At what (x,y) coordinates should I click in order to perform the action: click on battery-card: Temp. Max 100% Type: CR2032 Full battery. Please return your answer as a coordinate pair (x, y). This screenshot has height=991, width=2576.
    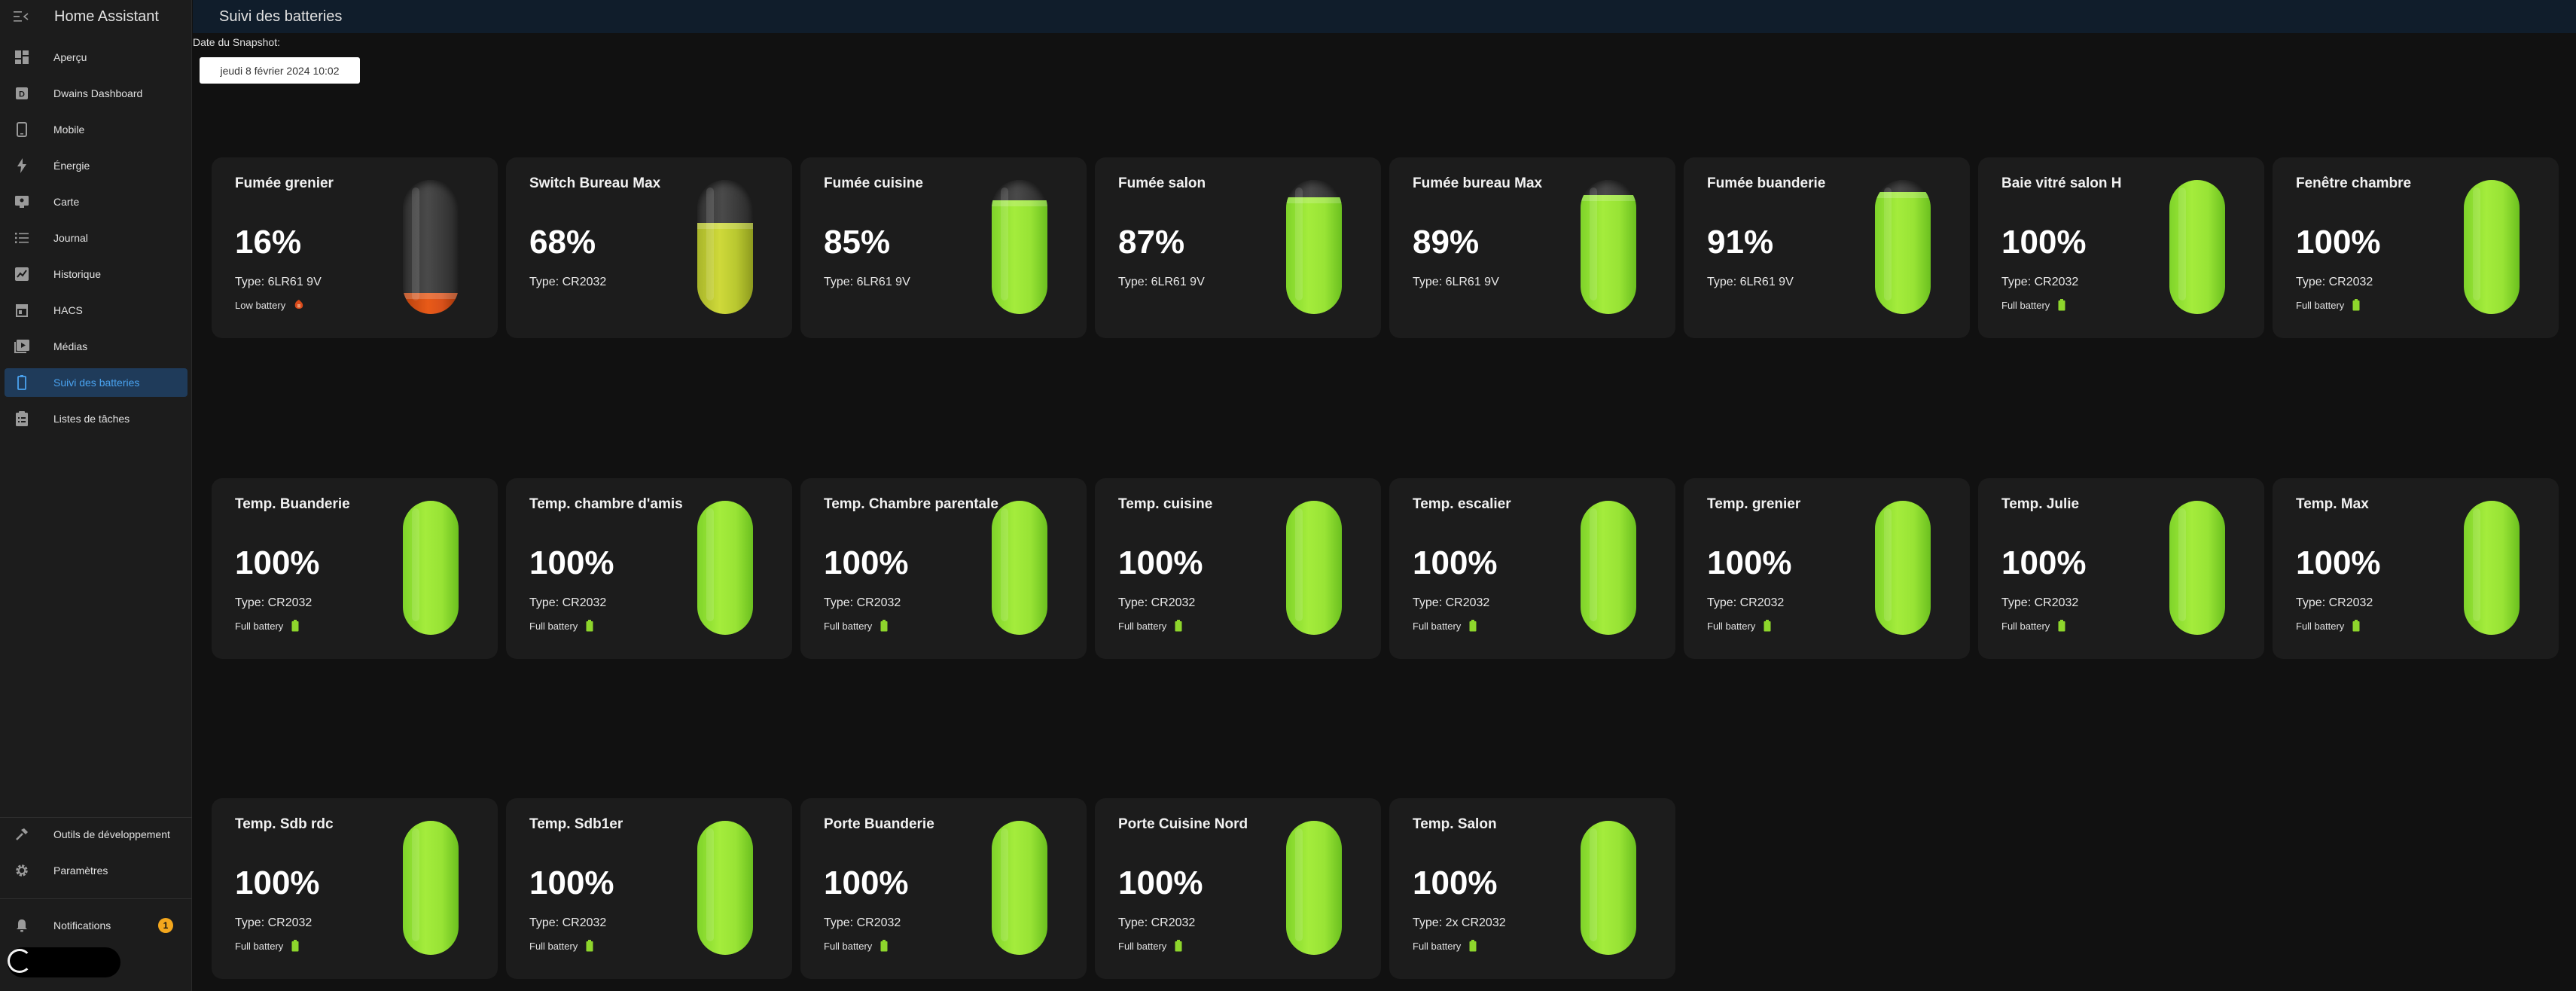
    Looking at the image, I should click on (2416, 568).